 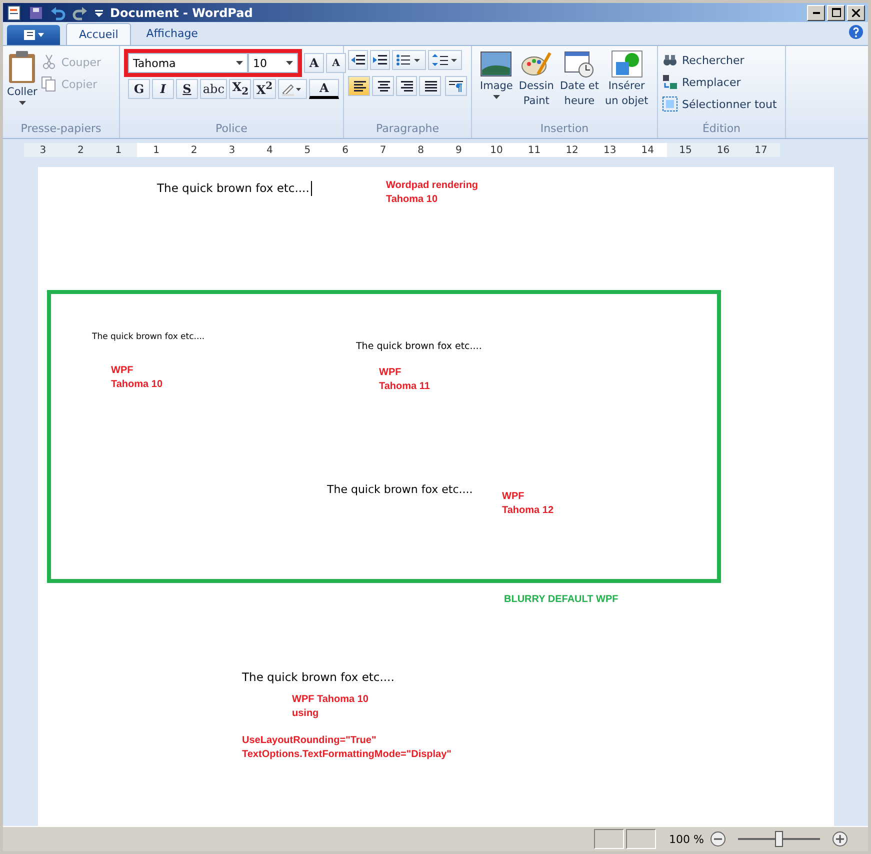 What do you see at coordinates (43, 150) in the screenshot?
I see `ruler-number: 3` at bounding box center [43, 150].